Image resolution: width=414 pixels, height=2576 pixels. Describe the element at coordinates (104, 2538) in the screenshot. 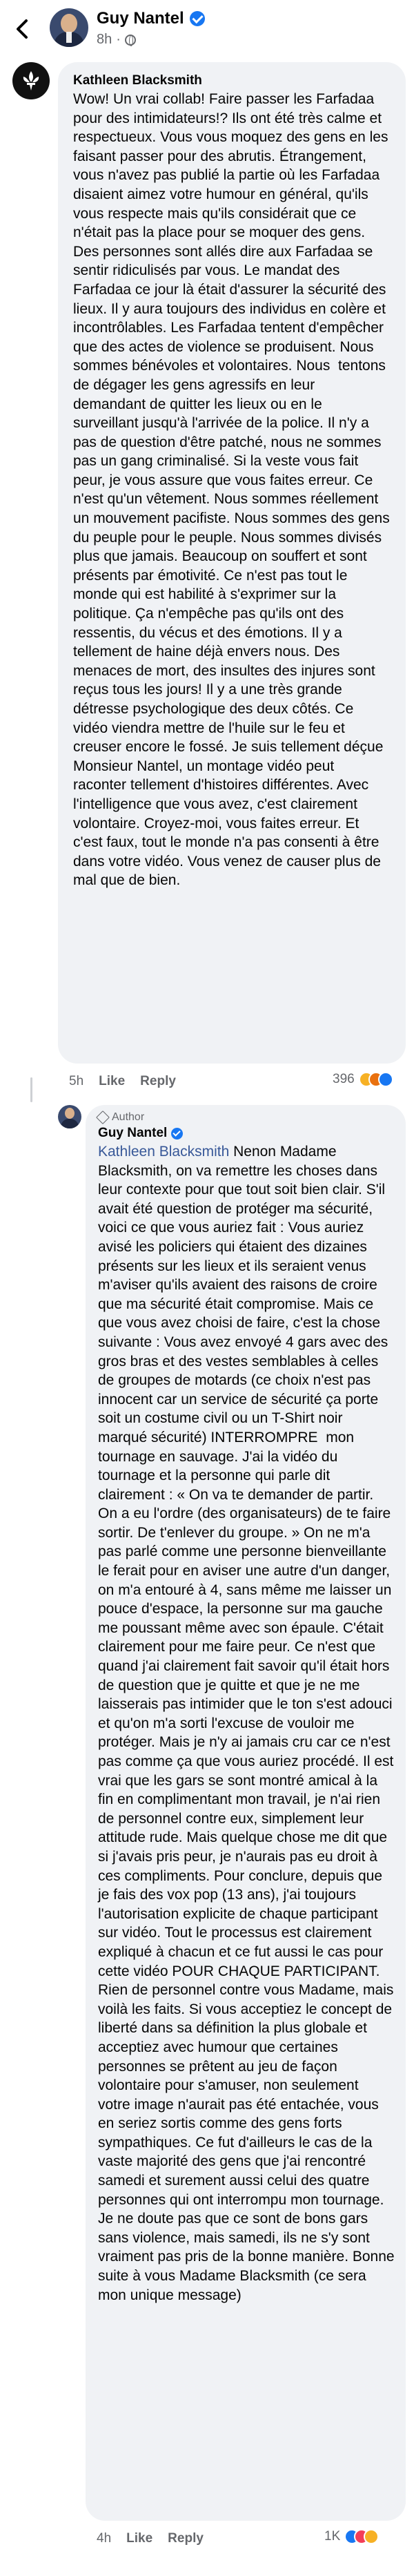

I see `comment-time: 4h` at that location.